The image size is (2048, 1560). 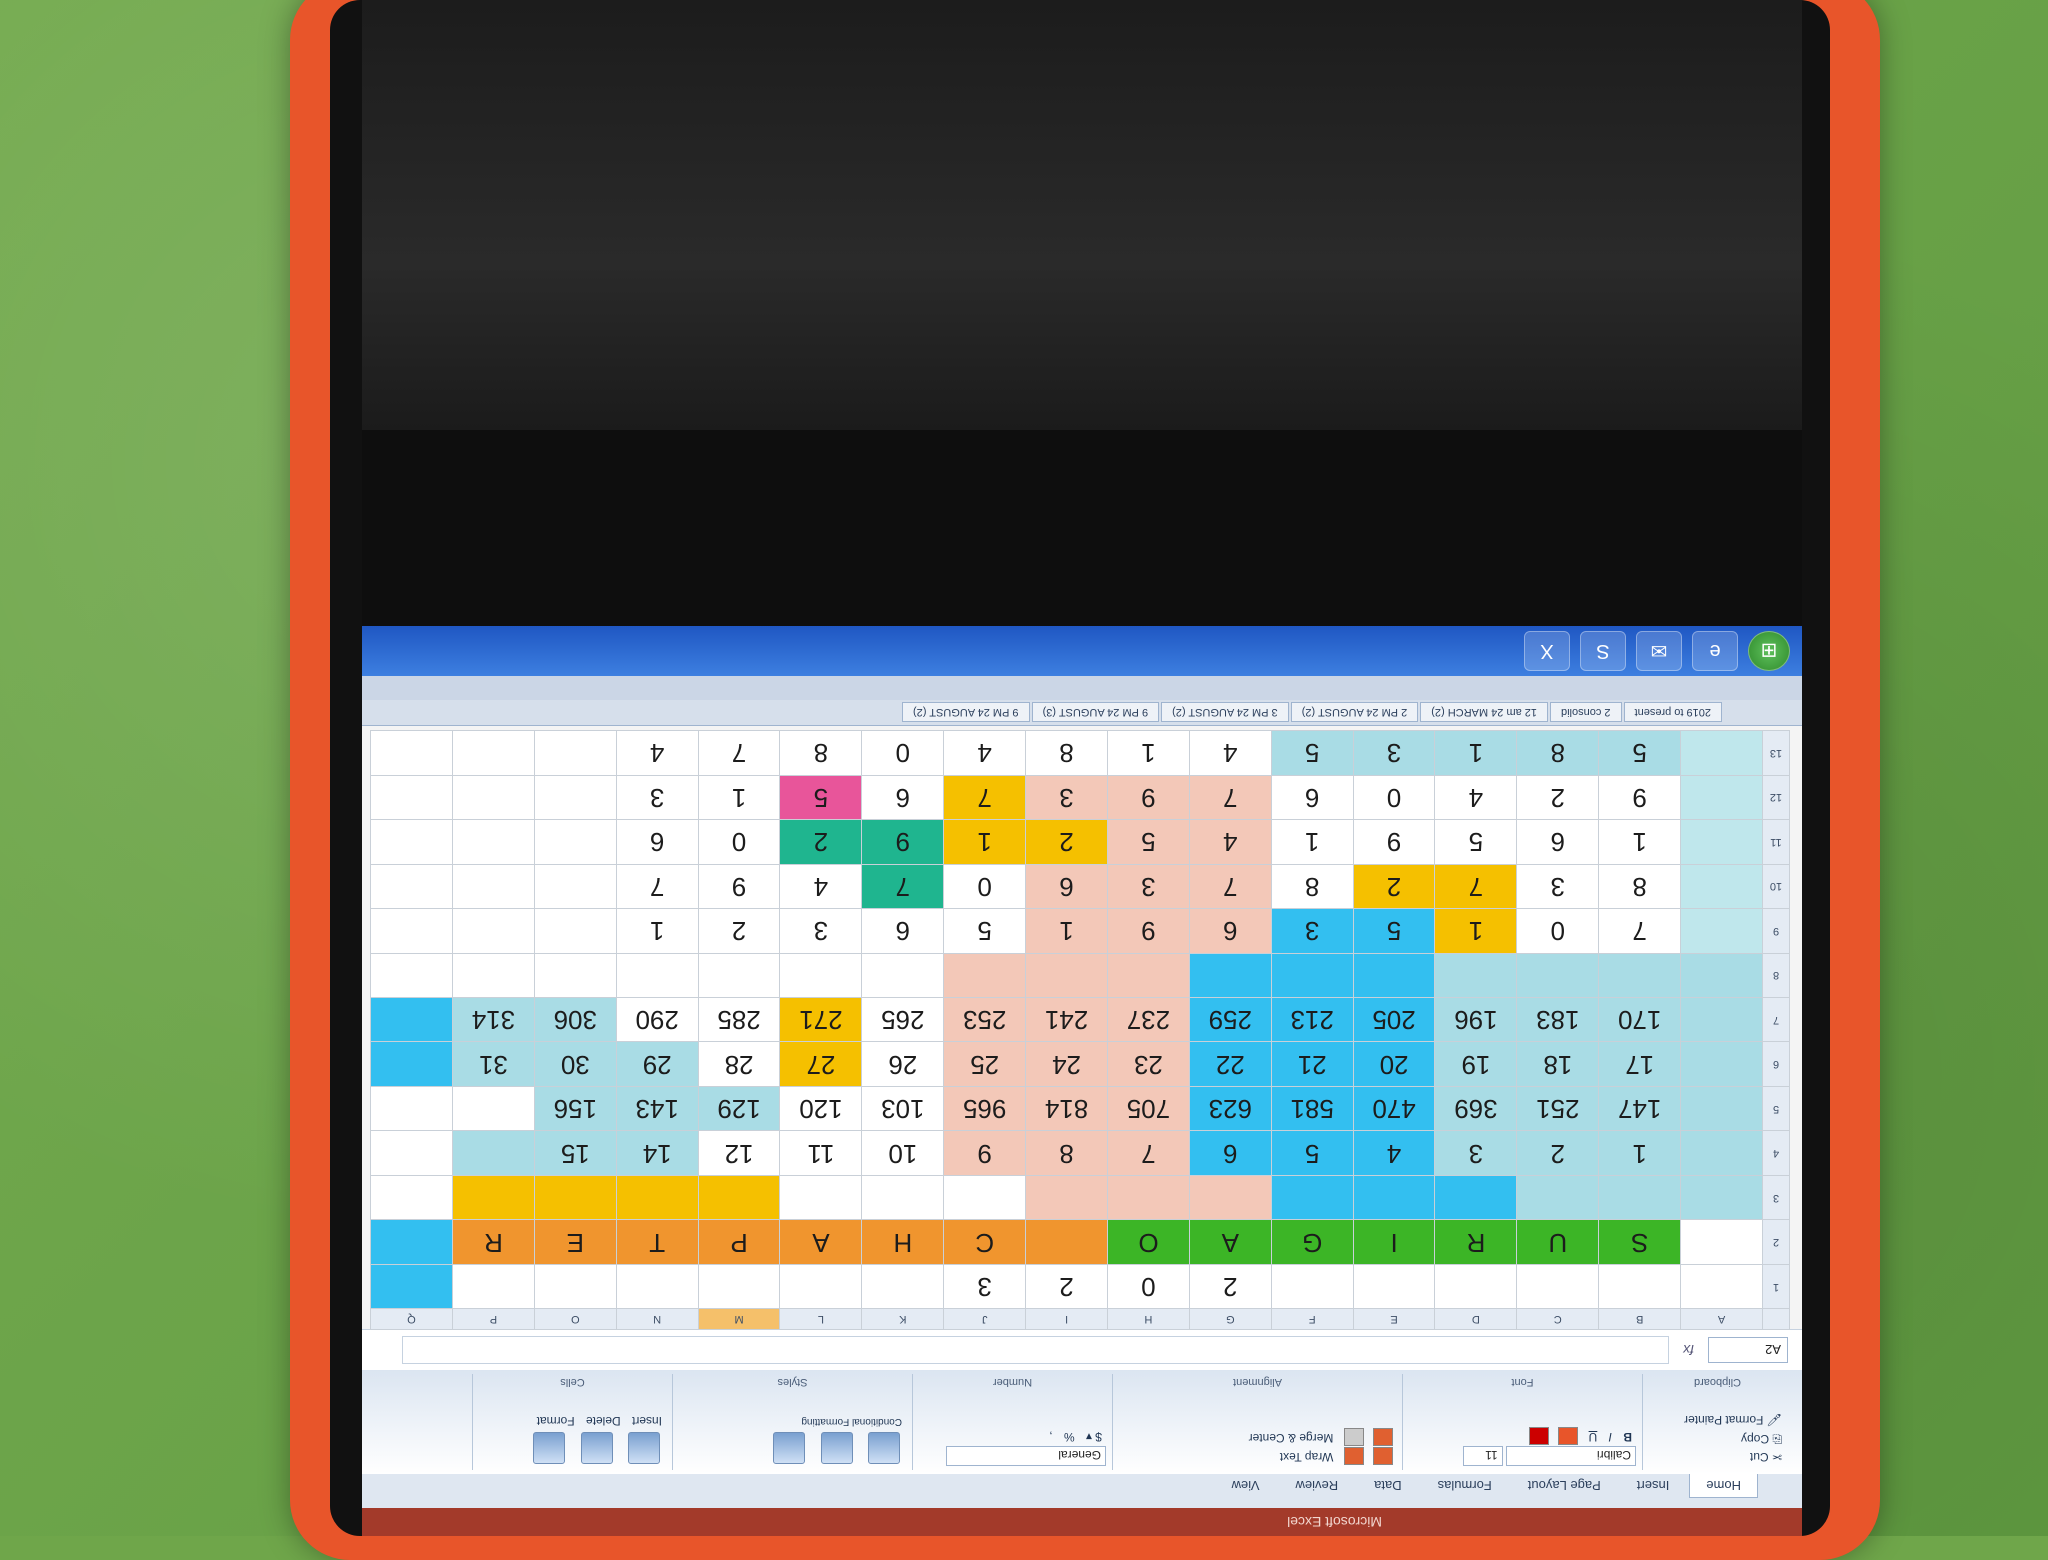 I want to click on cell: 27, so click(x=821, y=1064).